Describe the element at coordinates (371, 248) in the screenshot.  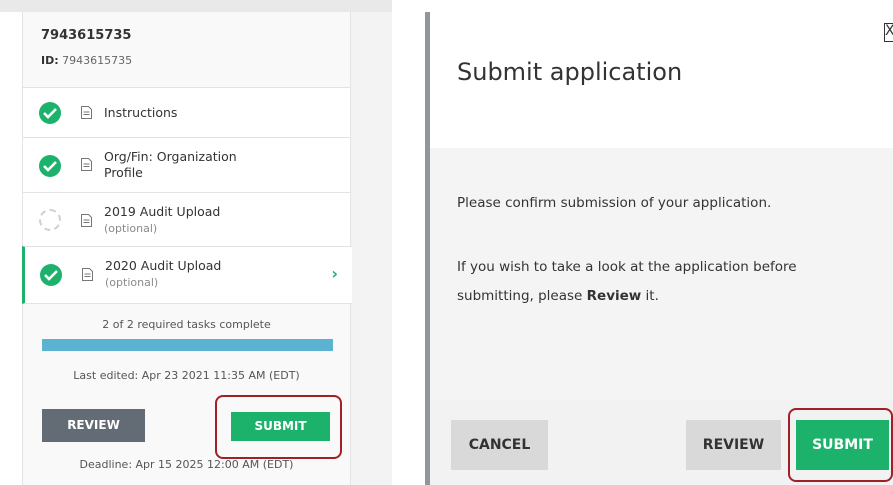
I see `side-gutter` at that location.